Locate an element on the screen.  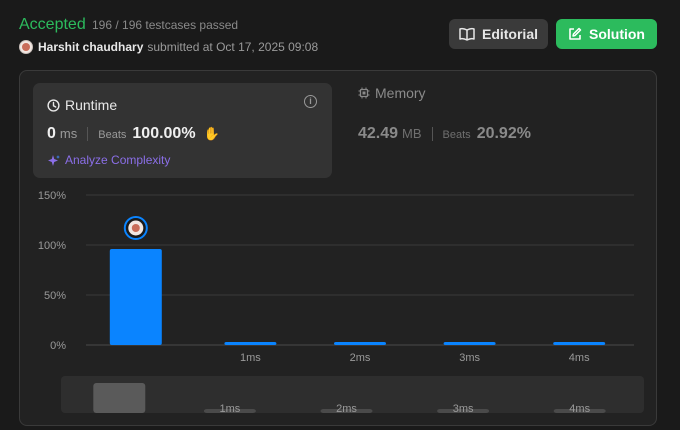
x-tick-label: 2ms is located at coordinates (360, 358).